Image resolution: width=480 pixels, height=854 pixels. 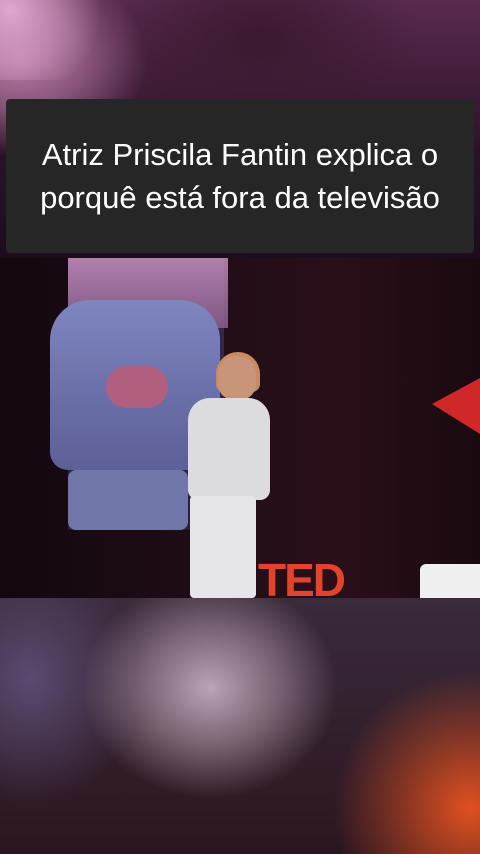 I want to click on projected-speaker-hands, so click(x=137, y=387).